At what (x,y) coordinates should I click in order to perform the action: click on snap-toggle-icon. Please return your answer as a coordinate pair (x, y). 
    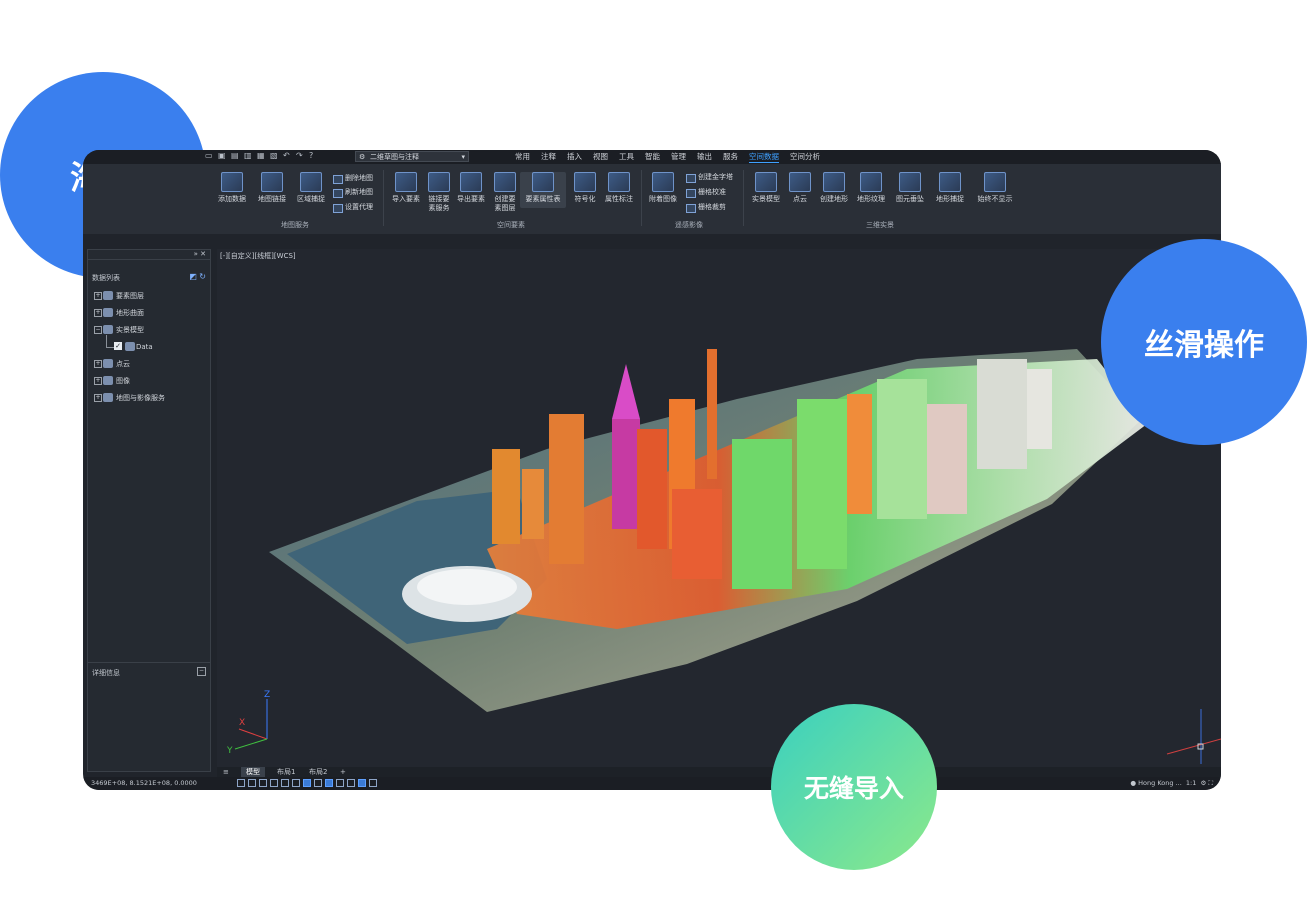
    Looking at the image, I should click on (252, 783).